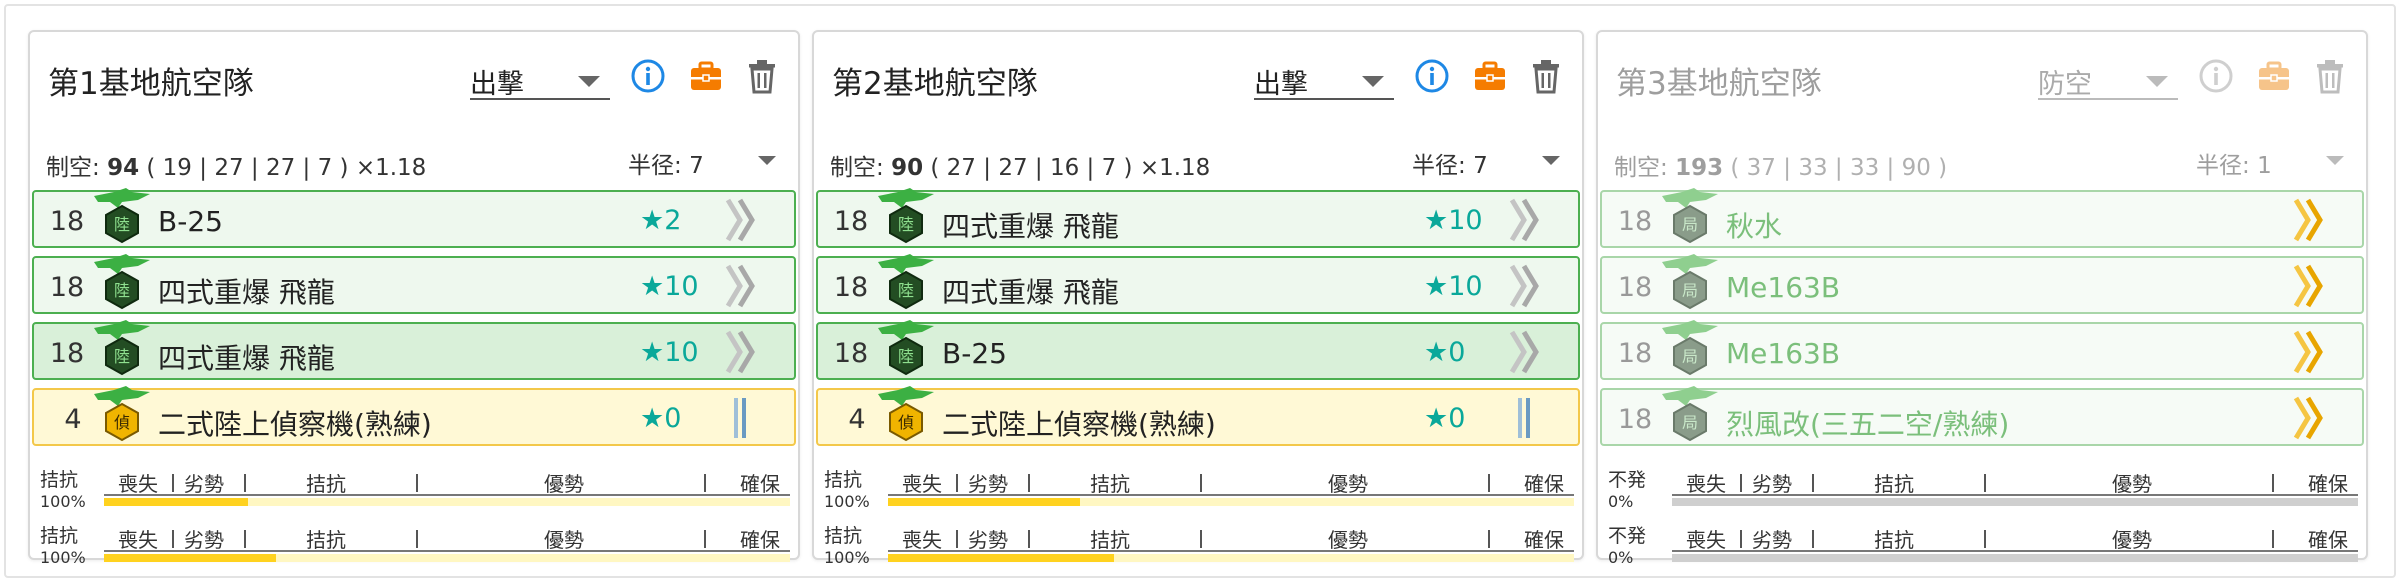 This screenshot has width=2400, height=582. What do you see at coordinates (1231, 558) in the screenshot?
I see `air-bar-track` at bounding box center [1231, 558].